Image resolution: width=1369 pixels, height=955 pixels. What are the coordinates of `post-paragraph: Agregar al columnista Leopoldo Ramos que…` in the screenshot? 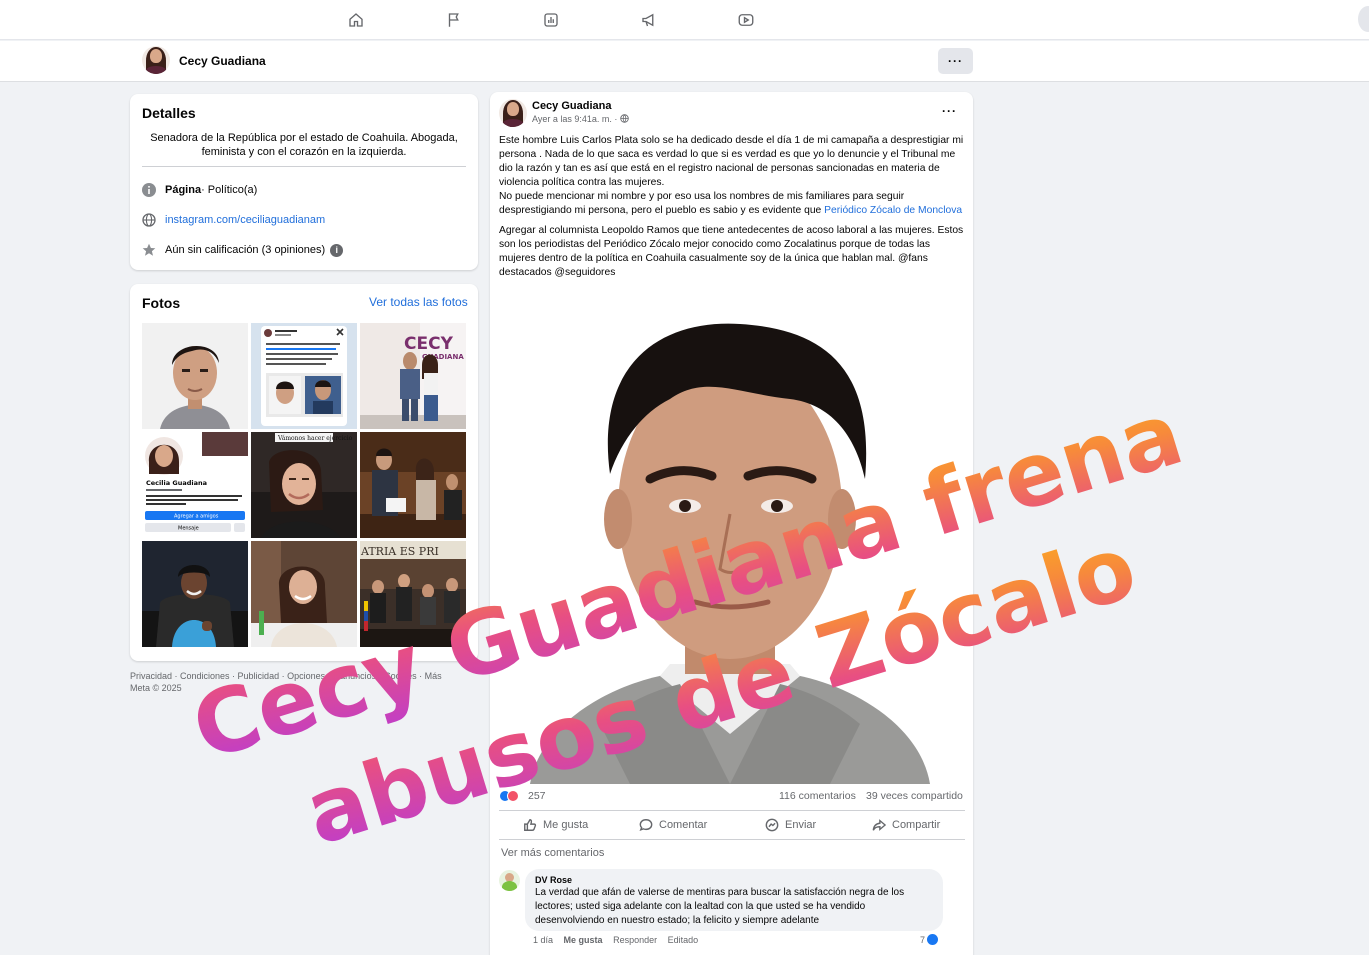 It's located at (731, 251).